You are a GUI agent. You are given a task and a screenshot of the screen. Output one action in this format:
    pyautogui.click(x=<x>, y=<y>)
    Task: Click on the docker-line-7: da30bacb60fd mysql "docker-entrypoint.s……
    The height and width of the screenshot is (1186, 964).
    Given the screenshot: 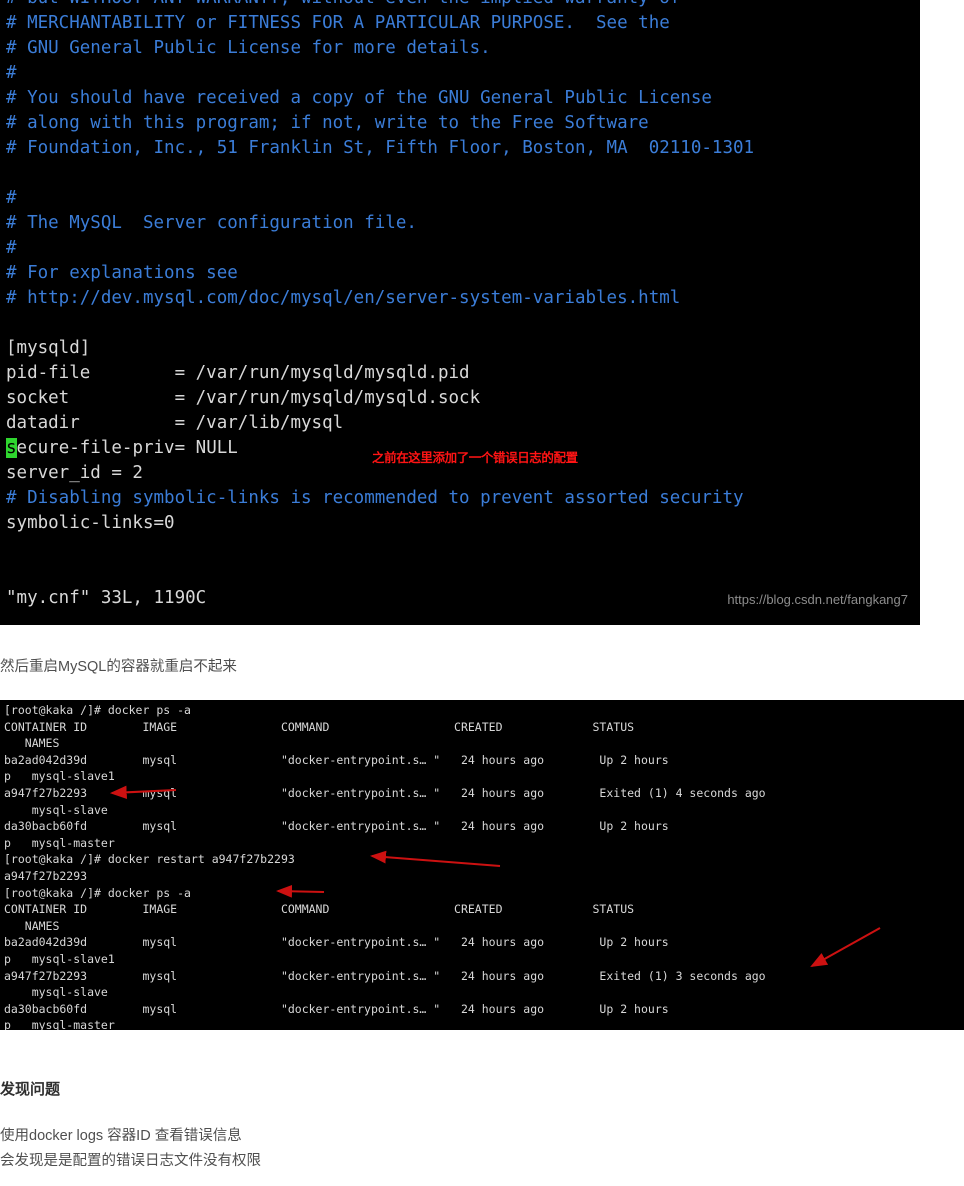 What is the action you would take?
    pyautogui.click(x=336, y=826)
    